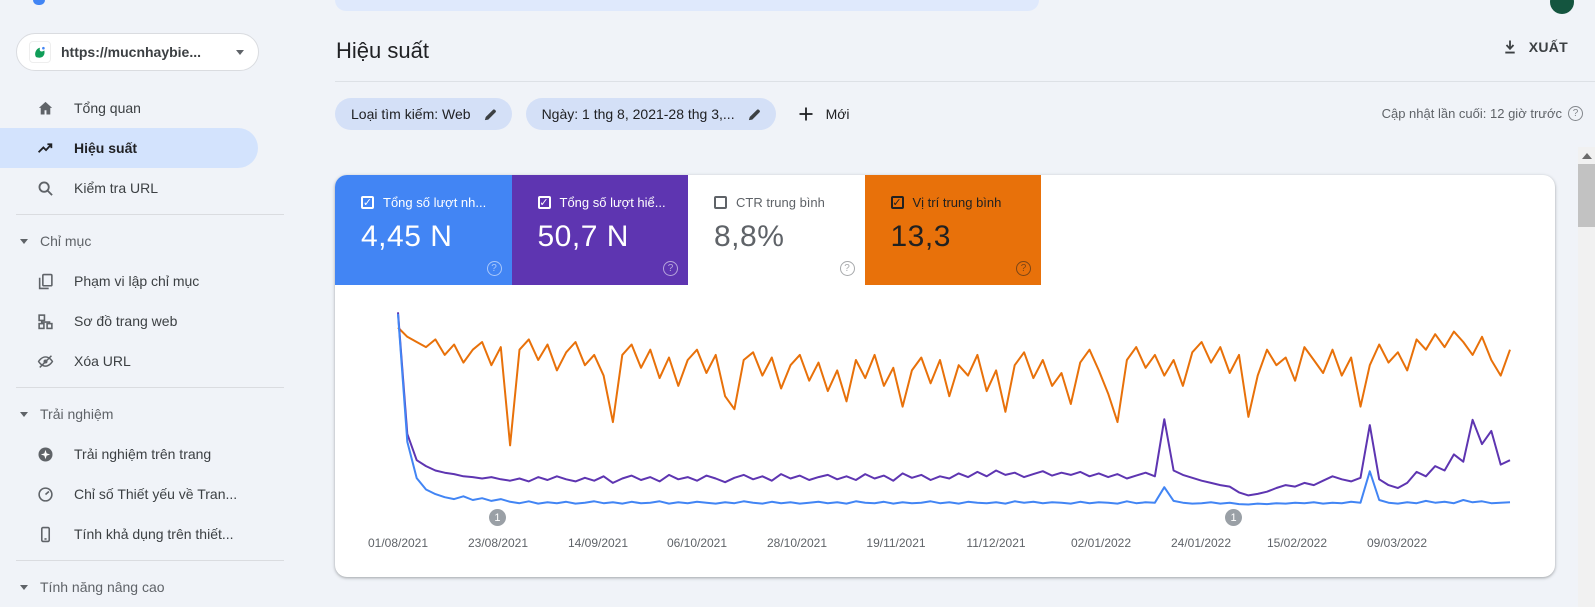 The image size is (1595, 607). What do you see at coordinates (45, 321) in the screenshot?
I see `sitemap-icon` at bounding box center [45, 321].